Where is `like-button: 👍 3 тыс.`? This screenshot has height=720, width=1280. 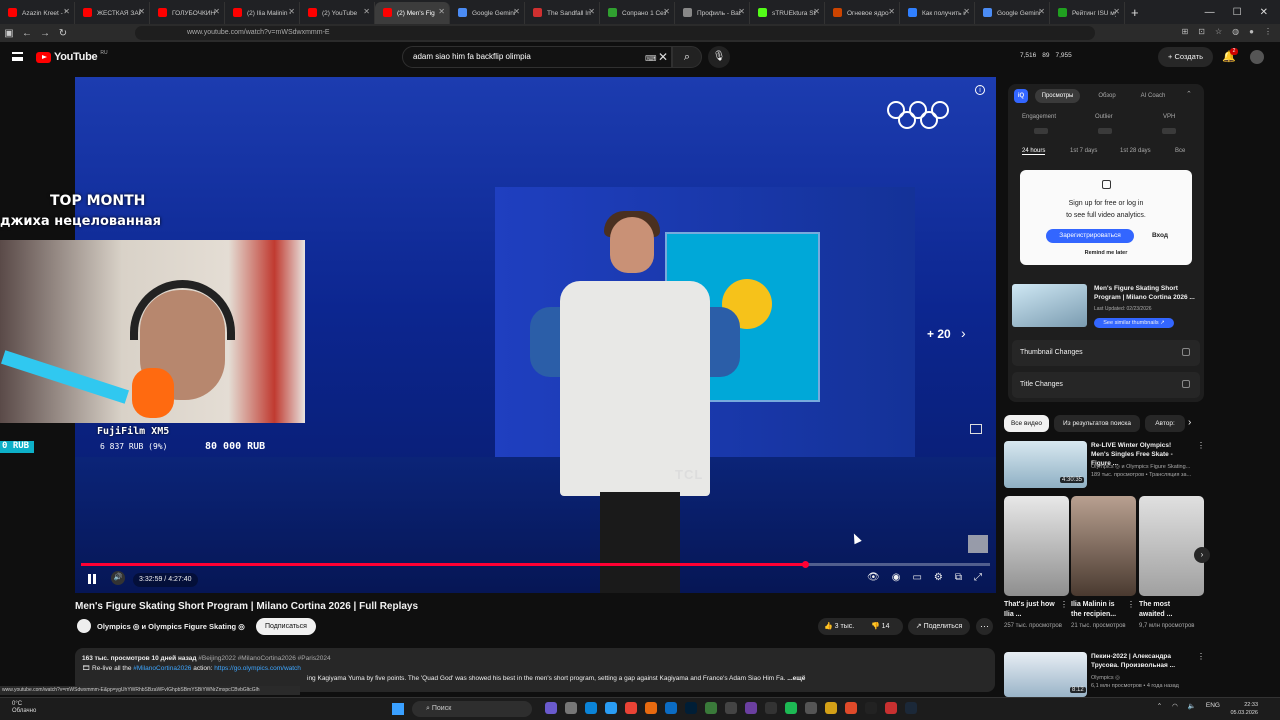 like-button: 👍 3 тыс. is located at coordinates (839, 626).